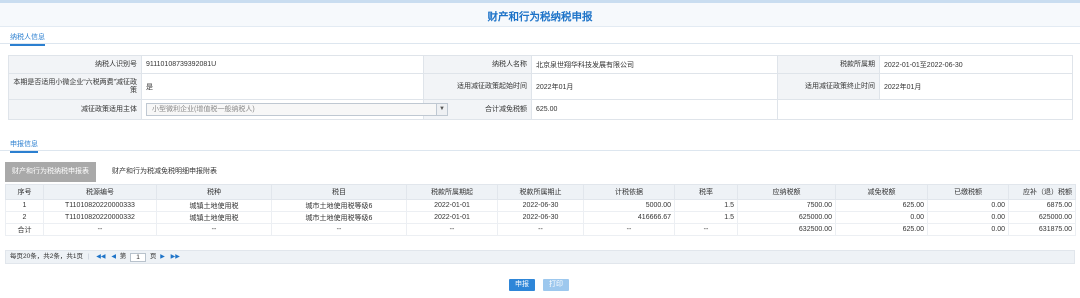  Describe the element at coordinates (925, 109) in the screenshot. I see `empty-cell` at that location.